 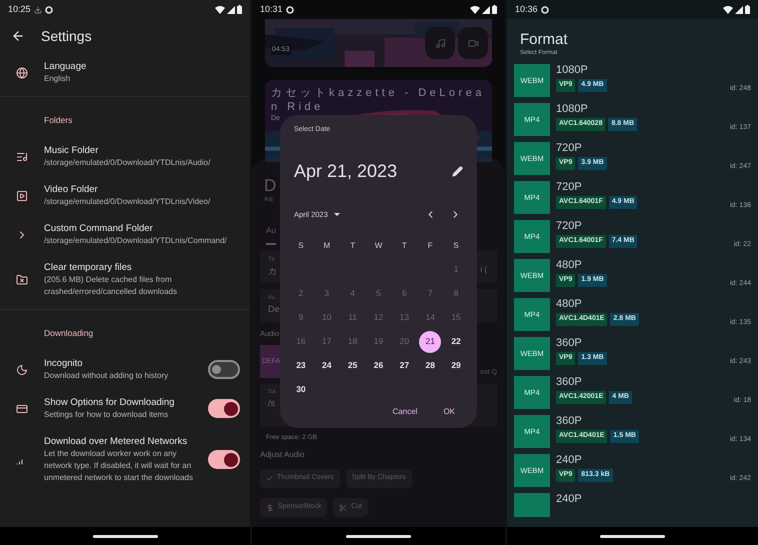 I want to click on item-subtitle: Download without adding to history, so click(x=107, y=376).